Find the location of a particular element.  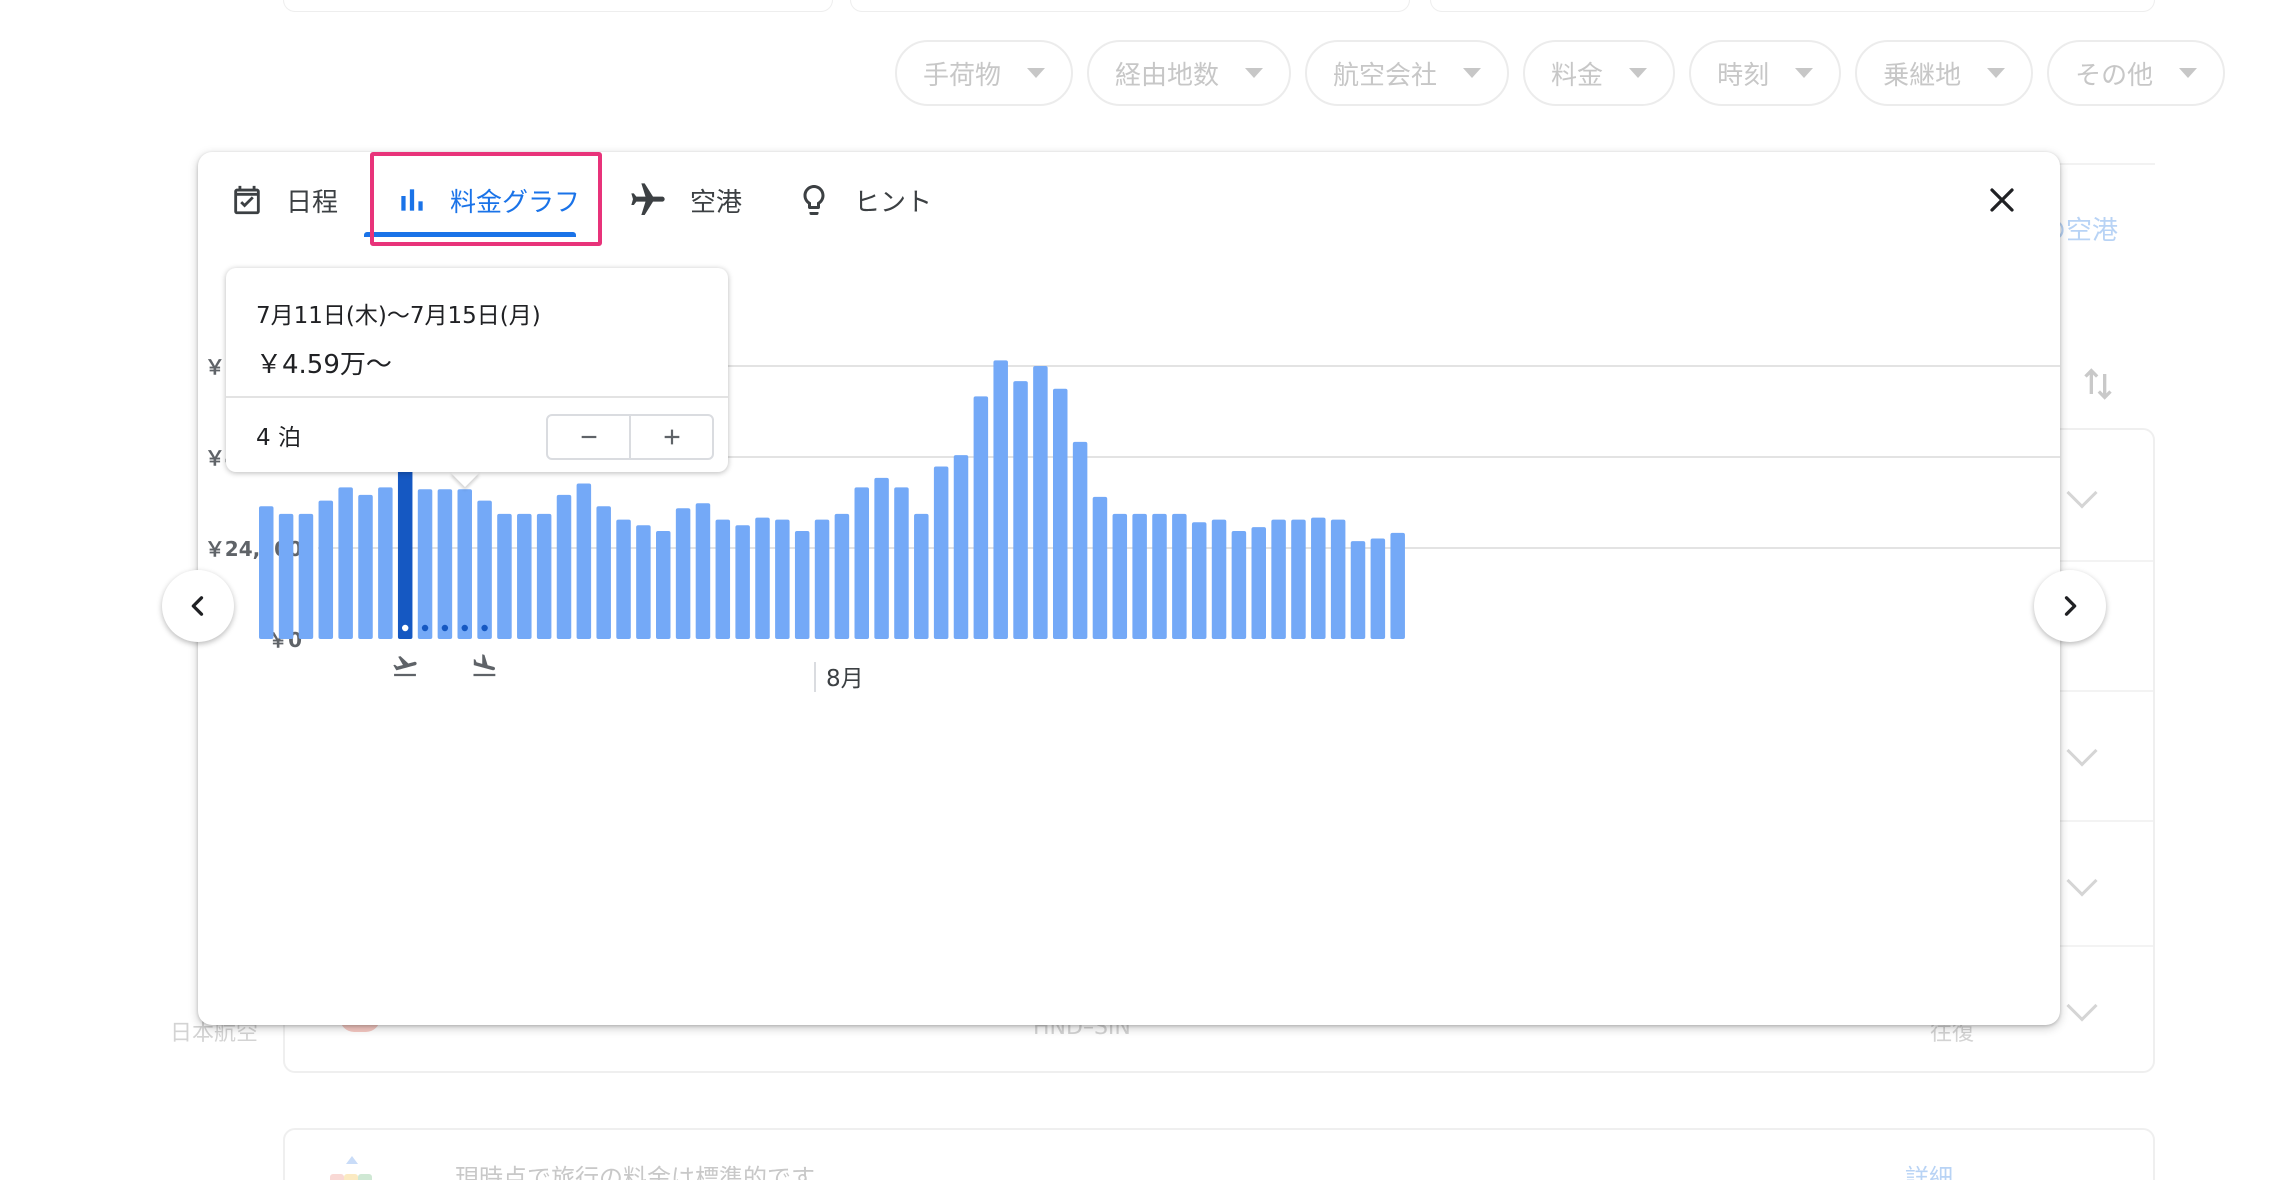

filter-price: 料金 is located at coordinates (1599, 73).